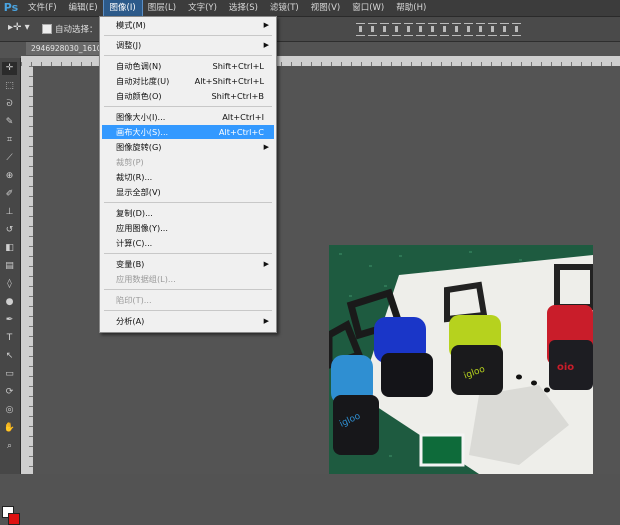  Describe the element at coordinates (188, 192) in the screenshot. I see `menu-reveal-all: 显示全部(V)` at that location.